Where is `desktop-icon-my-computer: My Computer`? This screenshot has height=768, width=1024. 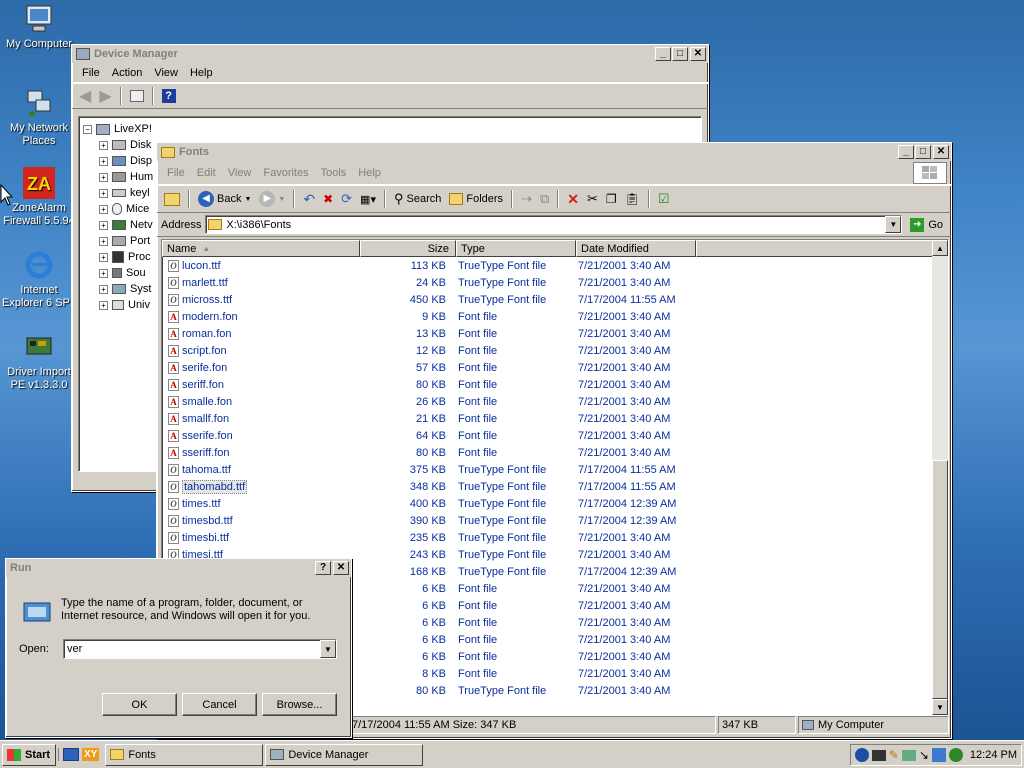 desktop-icon-my-computer: My Computer is located at coordinates (39, 26).